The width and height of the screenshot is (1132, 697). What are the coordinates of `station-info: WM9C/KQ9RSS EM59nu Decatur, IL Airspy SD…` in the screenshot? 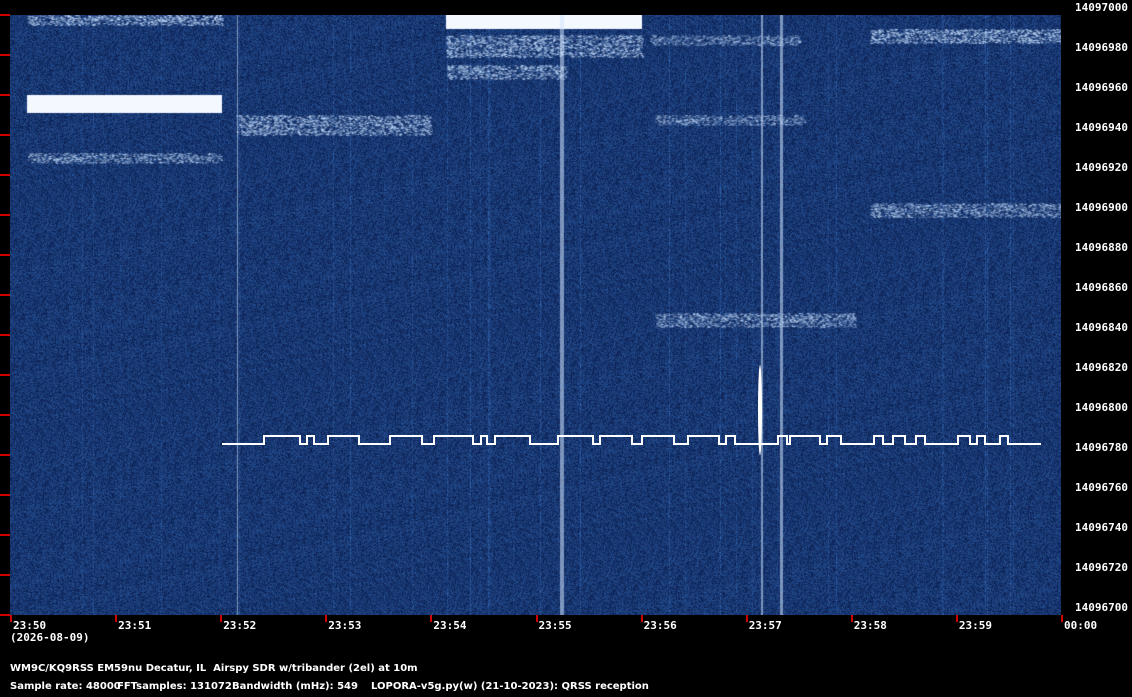 It's located at (214, 668).